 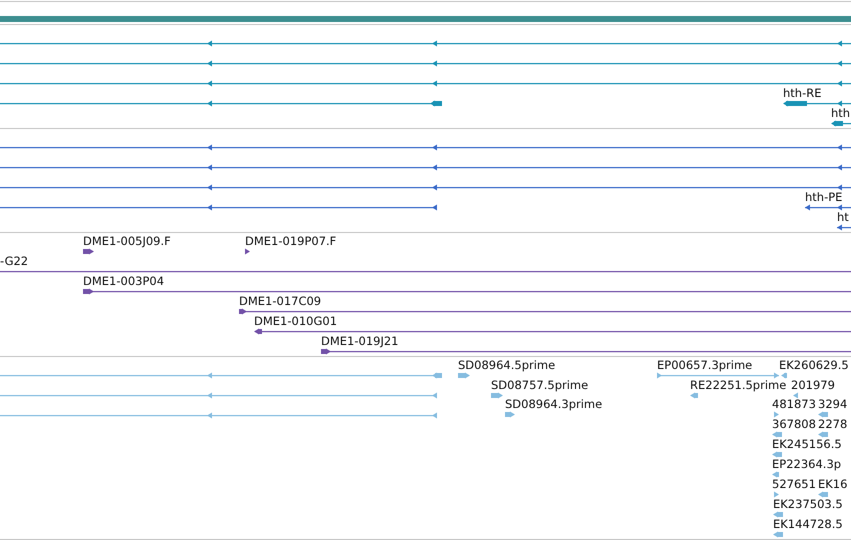 I want to click on feature-label: DME1-003P04, so click(x=123, y=281).